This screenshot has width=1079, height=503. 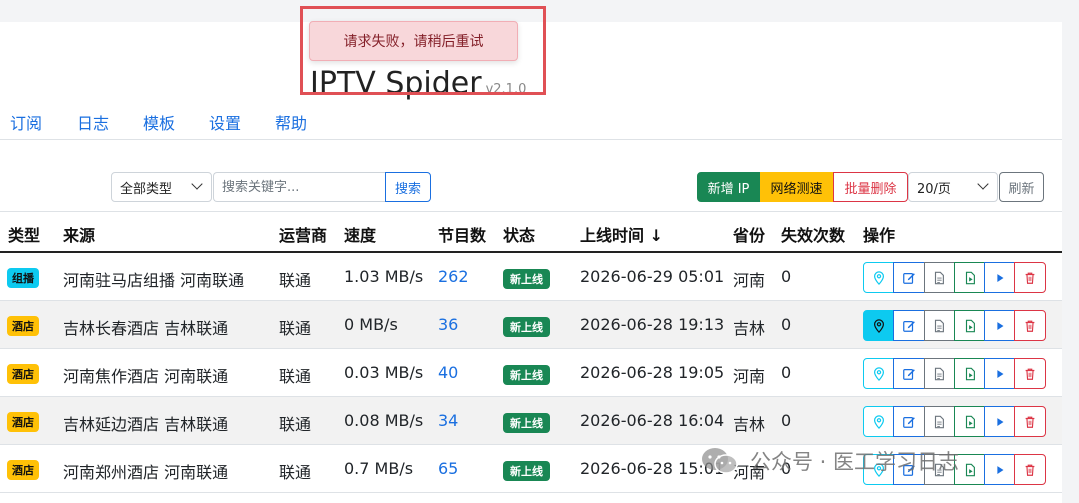 I want to click on column-header: 运营商, so click(x=303, y=235).